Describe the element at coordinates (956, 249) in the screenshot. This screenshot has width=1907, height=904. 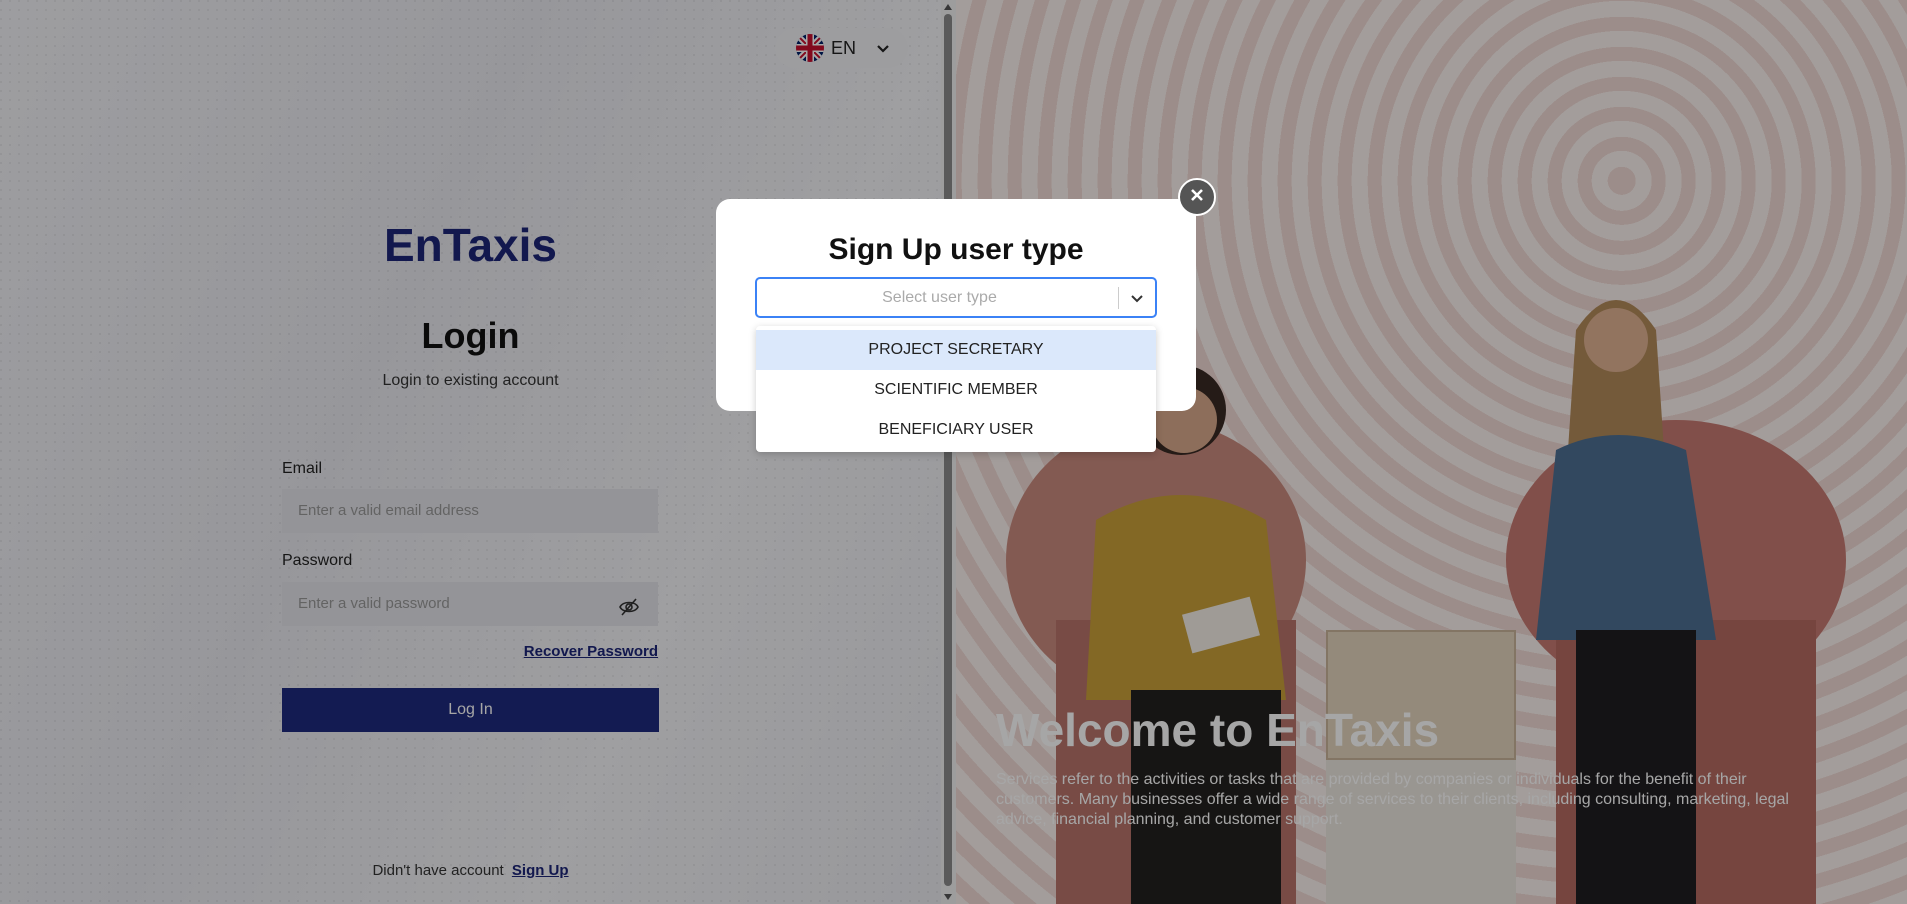
I see `modal-title: Sign Up user type` at that location.